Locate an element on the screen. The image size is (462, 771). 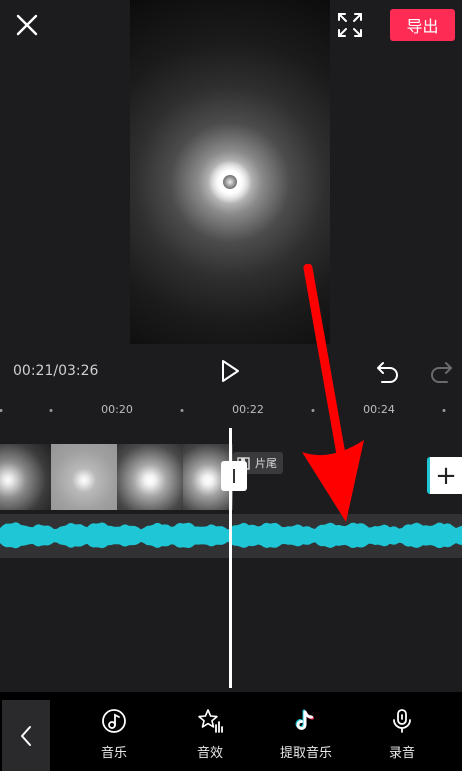
ending-label: 片尾 is located at coordinates (266, 463).